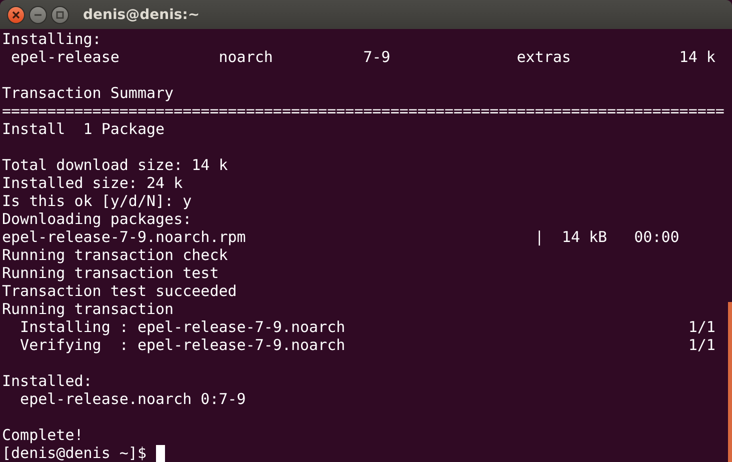 This screenshot has width=732, height=462. I want to click on terminal-line: Installing:, so click(52, 39).